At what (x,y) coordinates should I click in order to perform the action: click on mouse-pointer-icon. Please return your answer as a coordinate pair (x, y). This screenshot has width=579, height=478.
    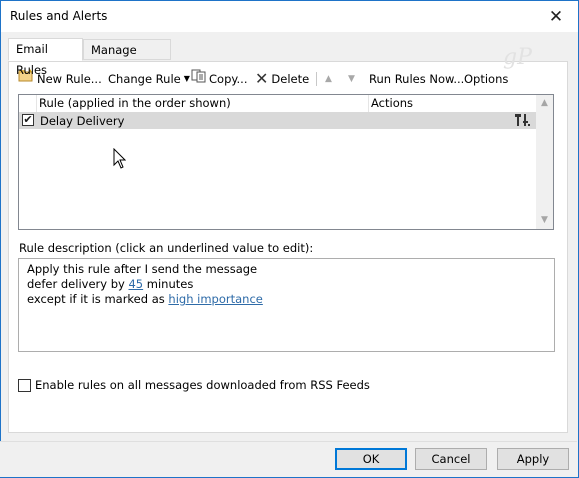
    Looking at the image, I should click on (120, 159).